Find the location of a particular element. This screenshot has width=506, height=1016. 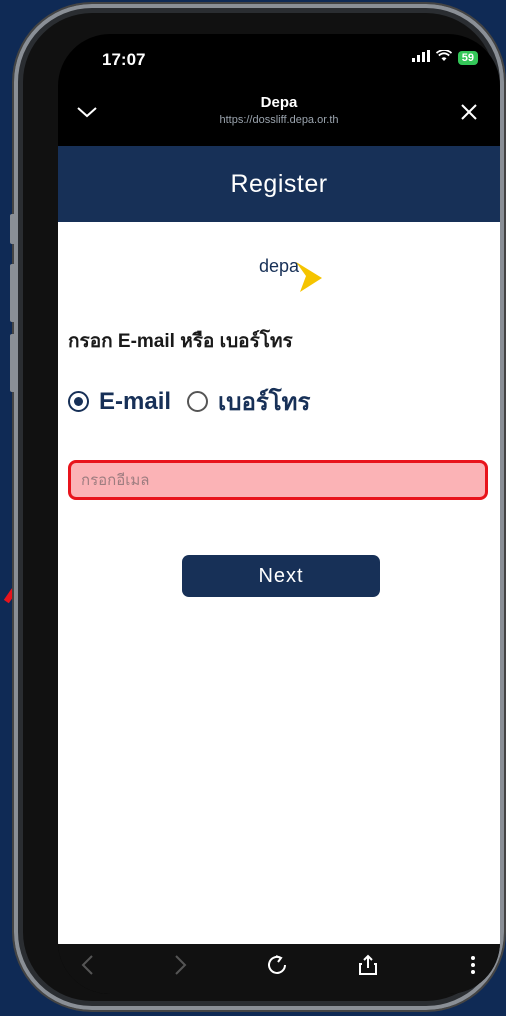

radio-email is located at coordinates (78, 401).